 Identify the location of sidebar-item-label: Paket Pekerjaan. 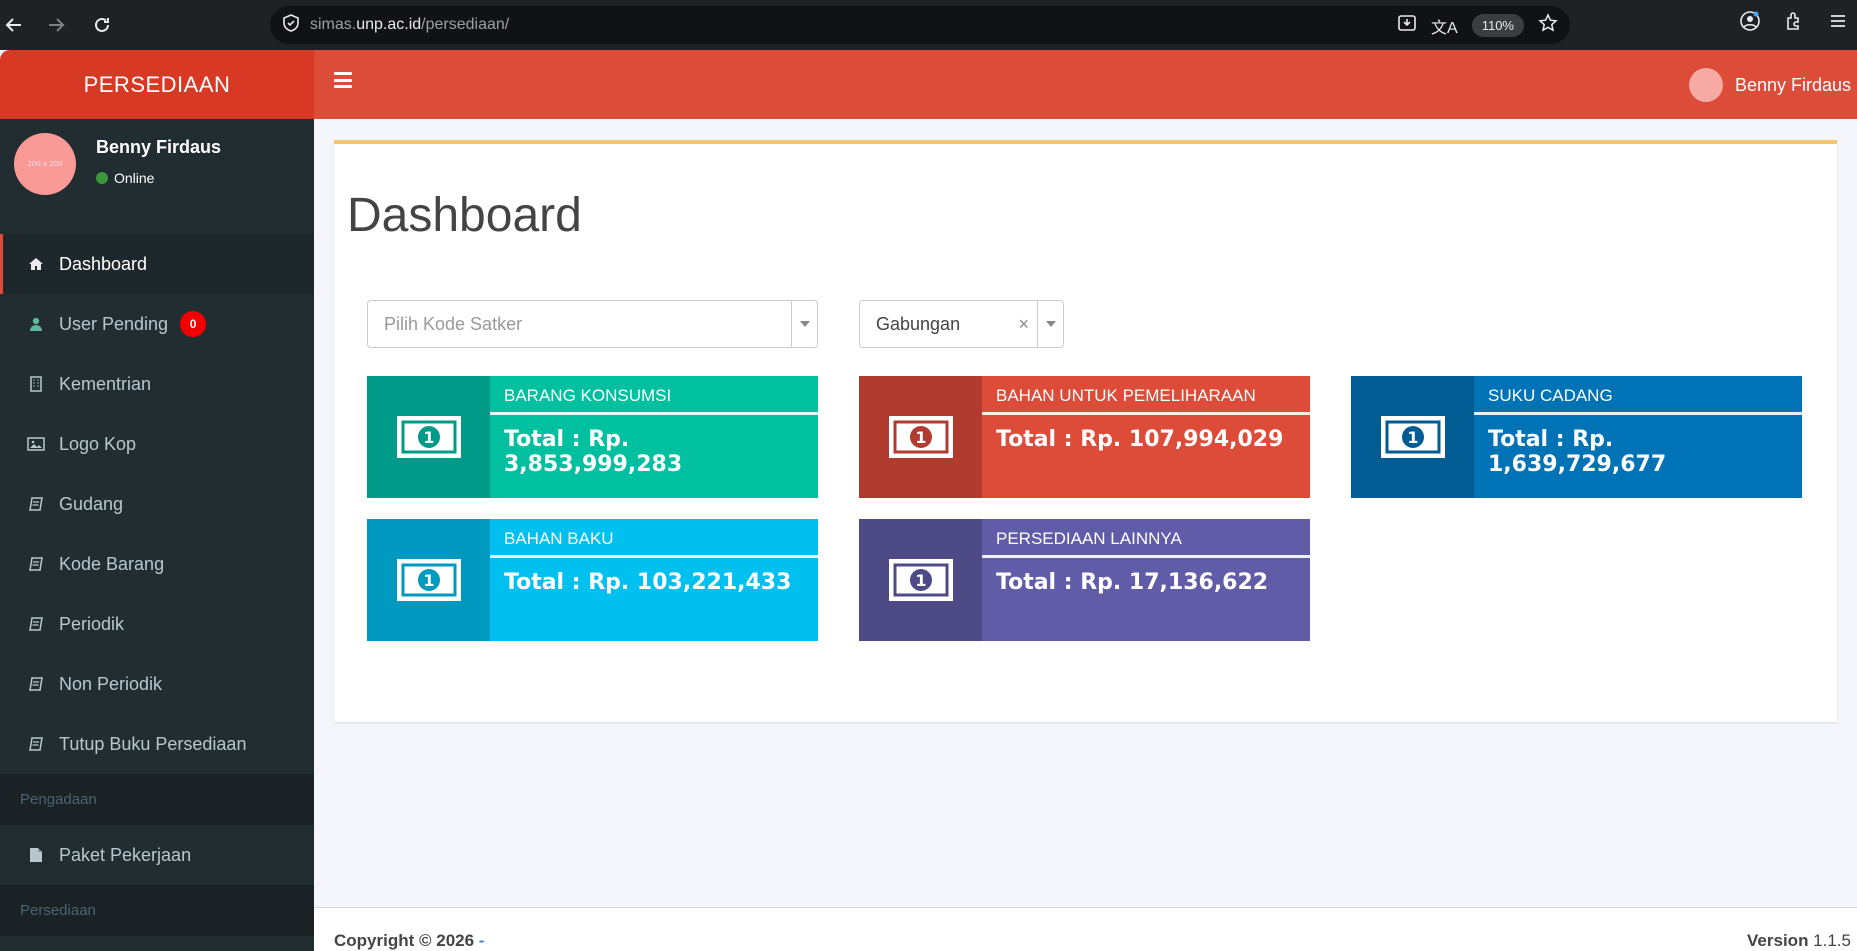
(125, 854).